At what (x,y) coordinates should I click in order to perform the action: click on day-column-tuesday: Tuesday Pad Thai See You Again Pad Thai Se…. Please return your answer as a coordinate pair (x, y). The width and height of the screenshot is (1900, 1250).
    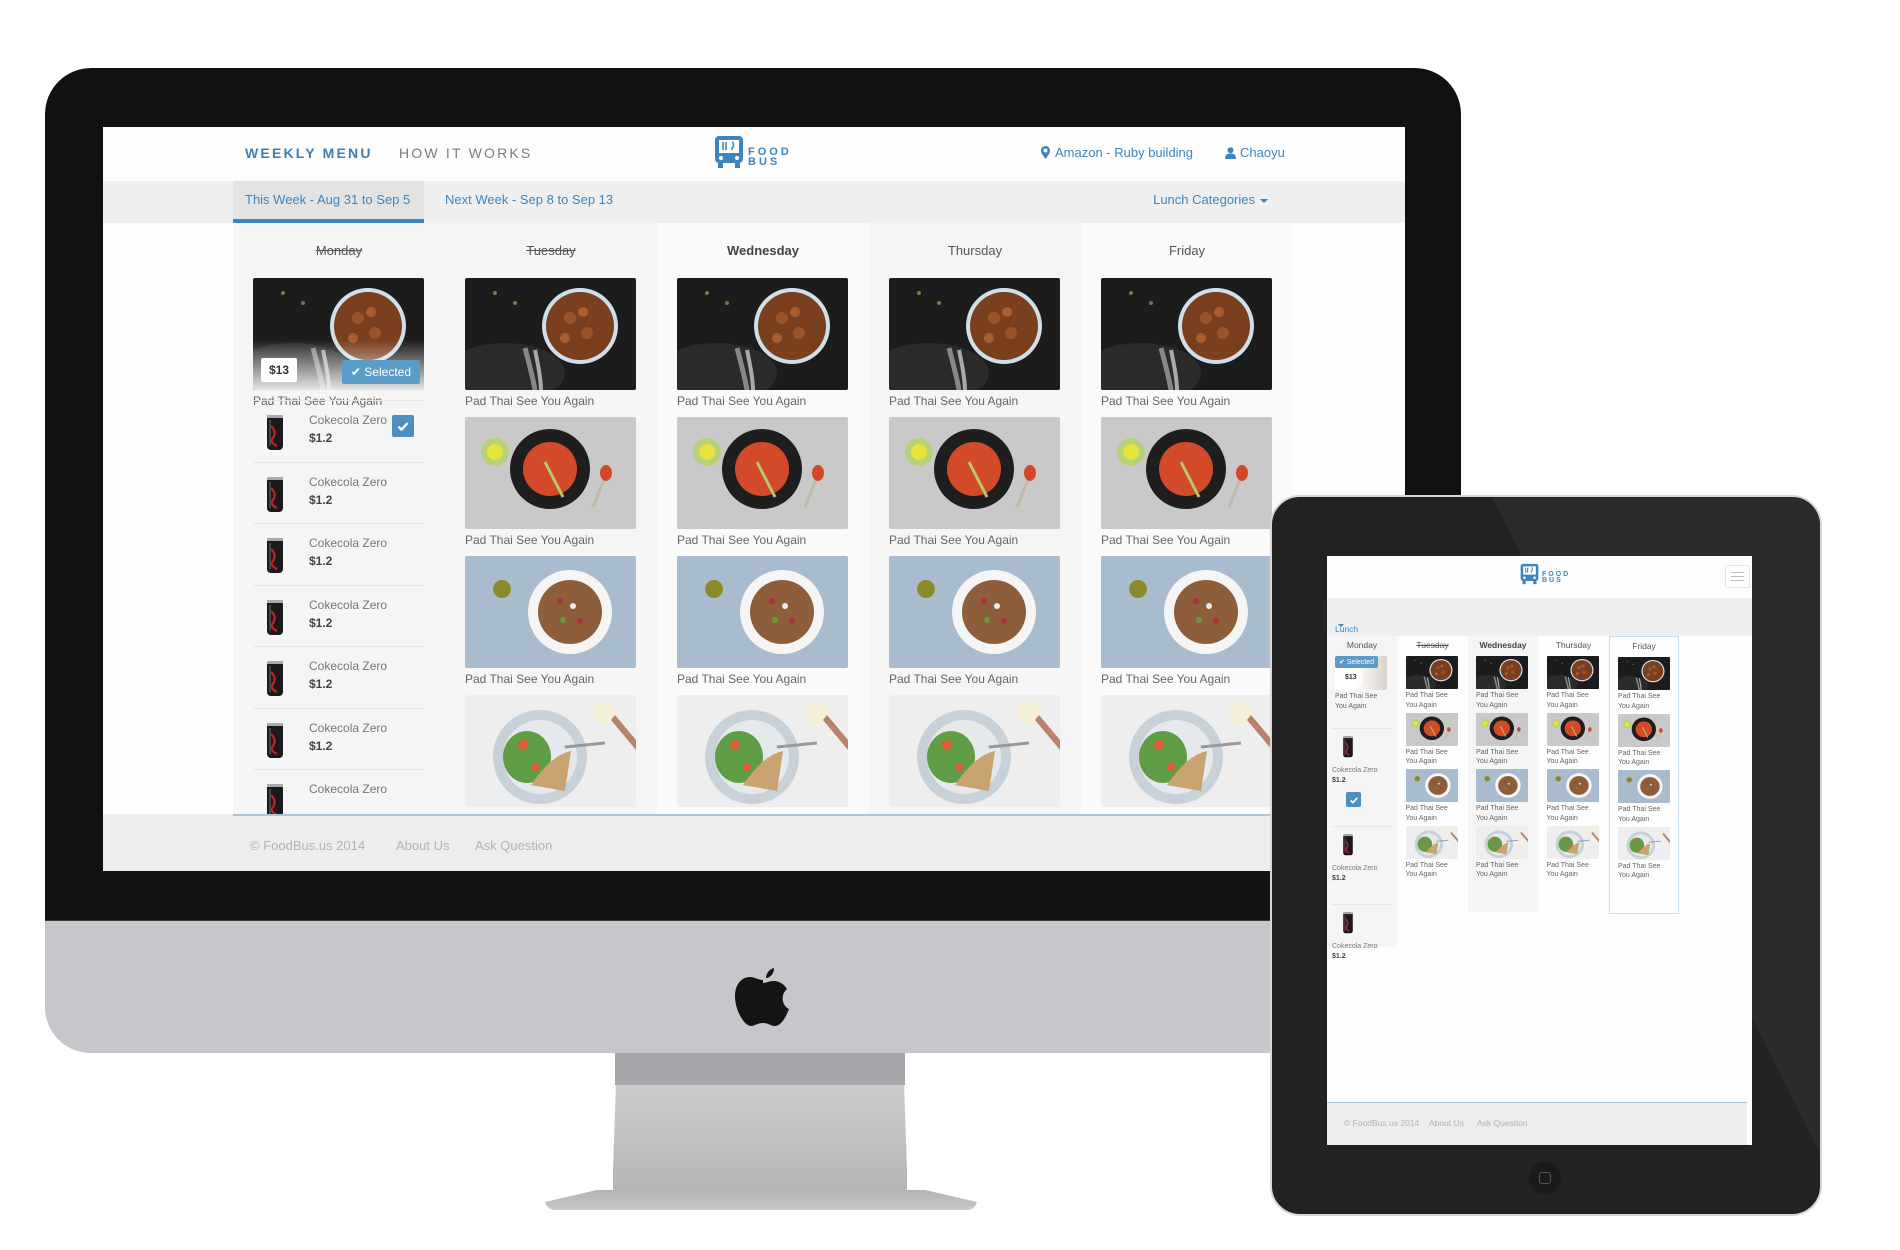
    Looking at the image, I should click on (551, 518).